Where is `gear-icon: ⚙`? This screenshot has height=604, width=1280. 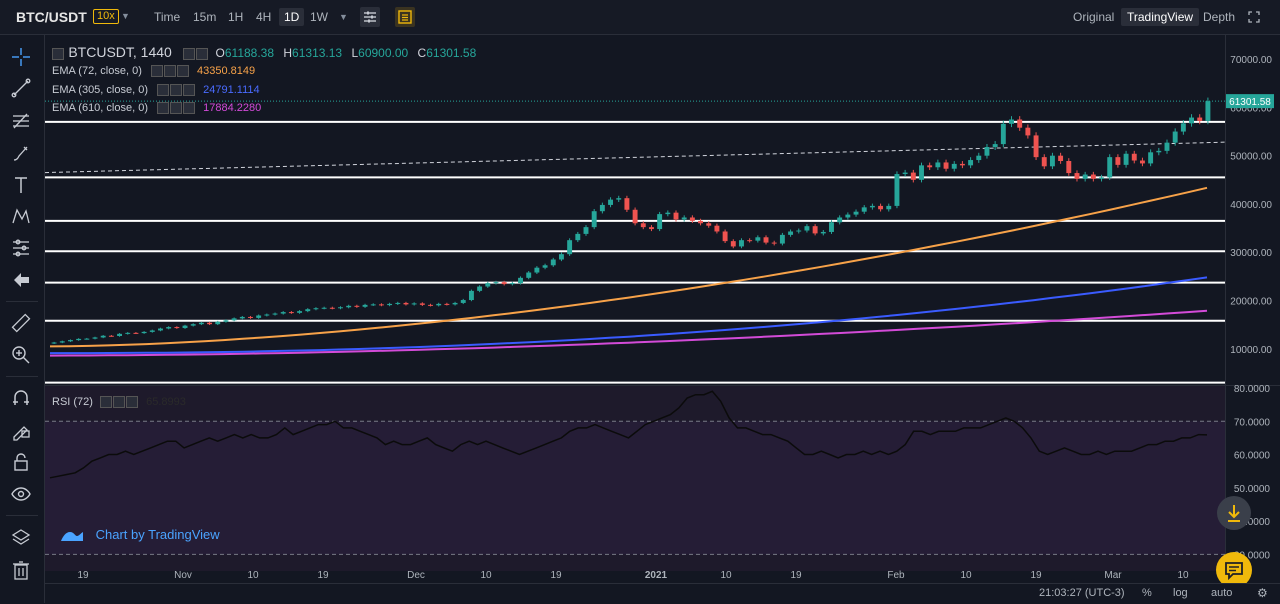 gear-icon: ⚙ is located at coordinates (1262, 593).